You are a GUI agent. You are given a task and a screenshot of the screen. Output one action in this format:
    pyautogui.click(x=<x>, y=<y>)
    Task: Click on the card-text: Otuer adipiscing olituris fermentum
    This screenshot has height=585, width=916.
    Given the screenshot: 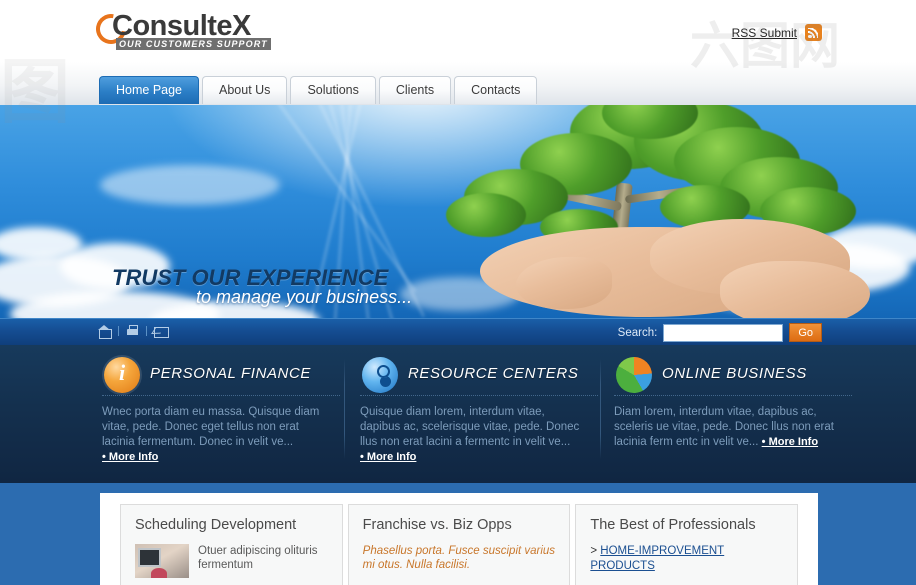 What is the action you would take?
    pyautogui.click(x=258, y=558)
    